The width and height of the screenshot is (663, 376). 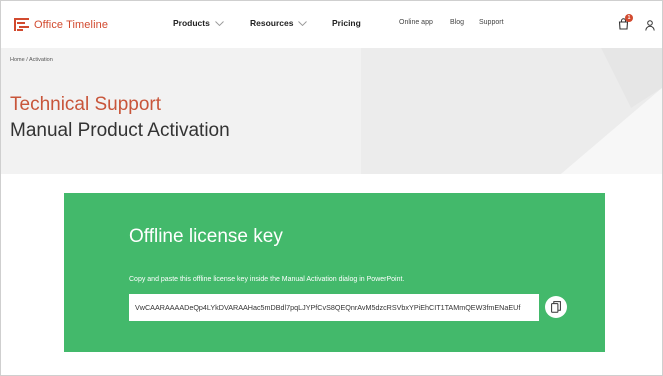 I want to click on link-online-app: Online app, so click(x=416, y=22).